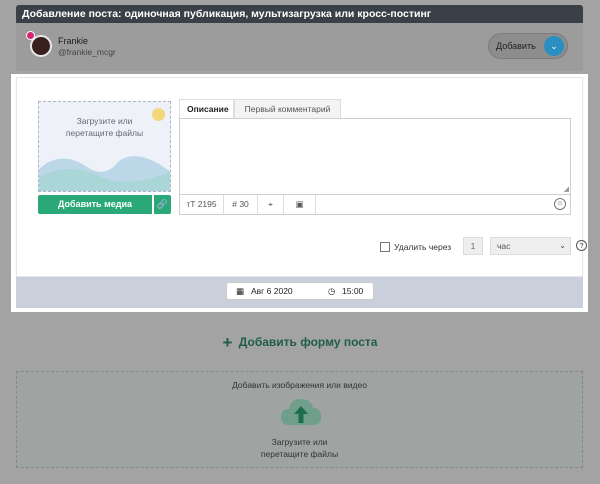  Describe the element at coordinates (300, 204) in the screenshot. I see `gallery-icon: ▣` at that location.